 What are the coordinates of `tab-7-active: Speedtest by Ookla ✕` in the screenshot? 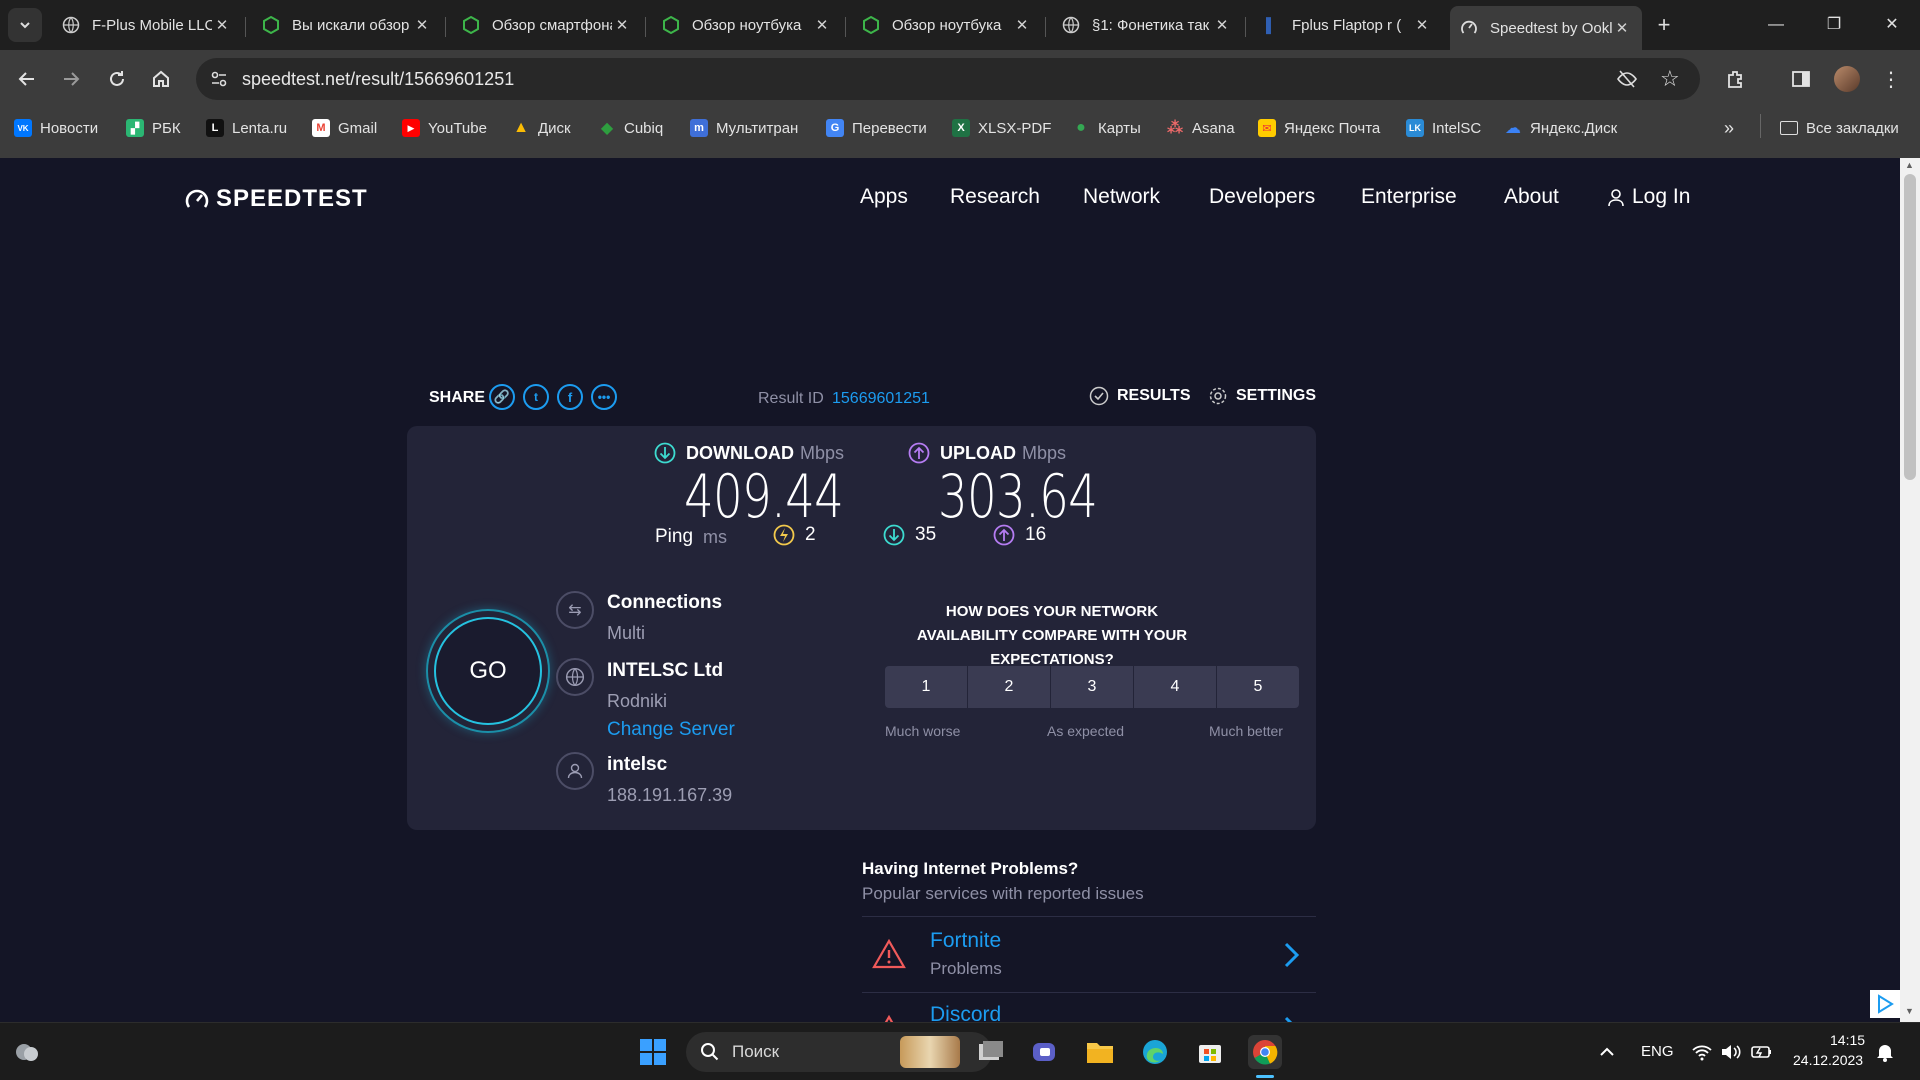 It's located at (1546, 28).